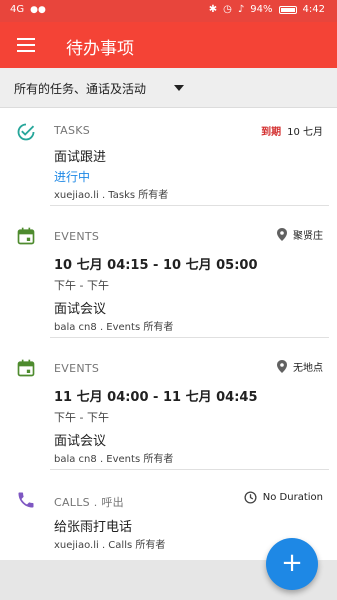 The width and height of the screenshot is (337, 600). What do you see at coordinates (213, 9) in the screenshot?
I see `bluetooth-icon: ✱` at bounding box center [213, 9].